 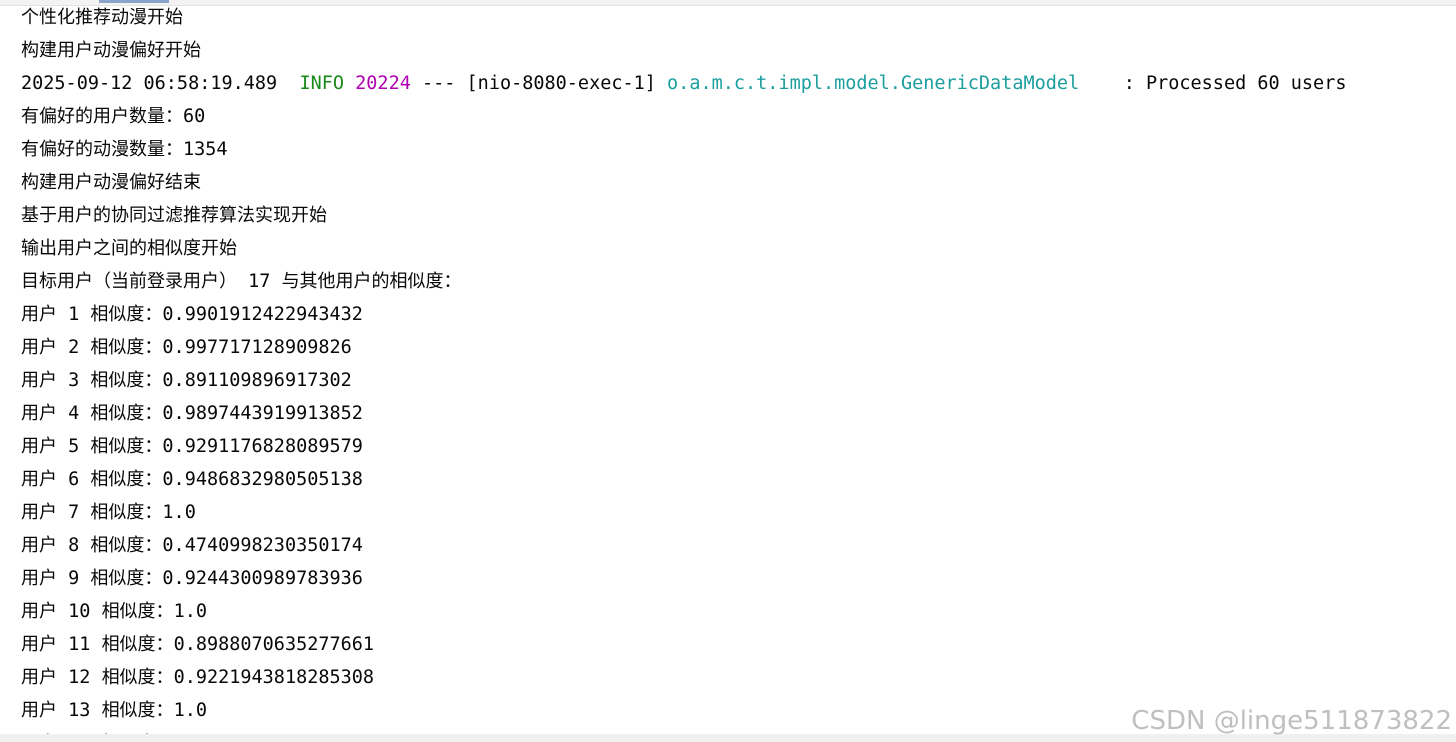 I want to click on console-text-segment: : Processed 60 users, so click(x=1213, y=83).